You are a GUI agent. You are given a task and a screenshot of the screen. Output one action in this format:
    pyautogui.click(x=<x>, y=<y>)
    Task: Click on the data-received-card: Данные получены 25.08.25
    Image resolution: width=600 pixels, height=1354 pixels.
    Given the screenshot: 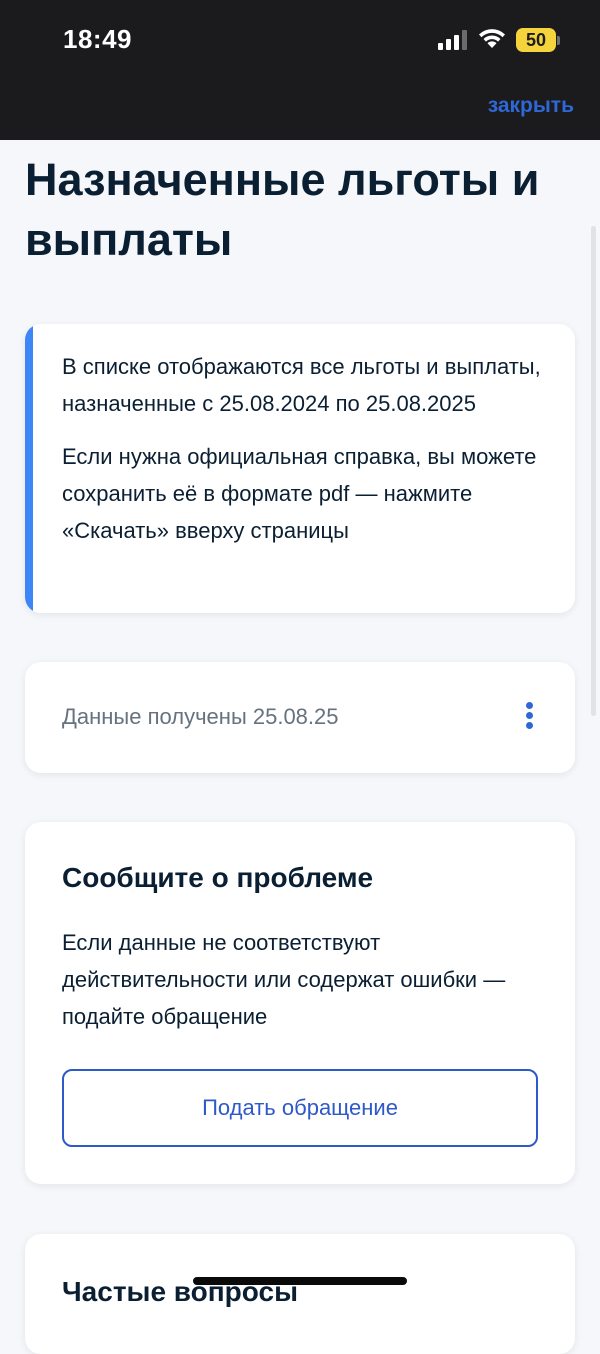 What is the action you would take?
    pyautogui.click(x=300, y=717)
    